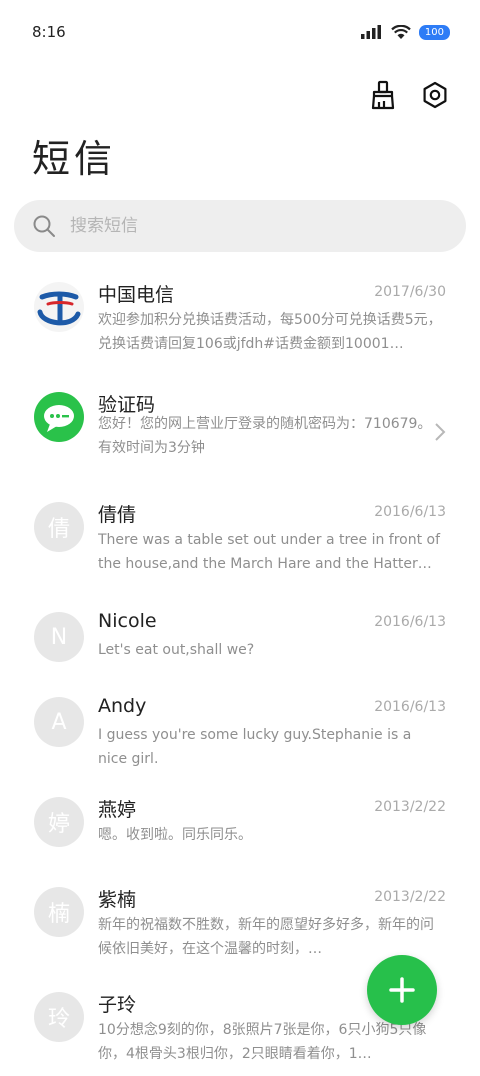 The width and height of the screenshot is (480, 1076). What do you see at coordinates (240, 32) in the screenshot?
I see `status-bar: 8:16 100` at bounding box center [240, 32].